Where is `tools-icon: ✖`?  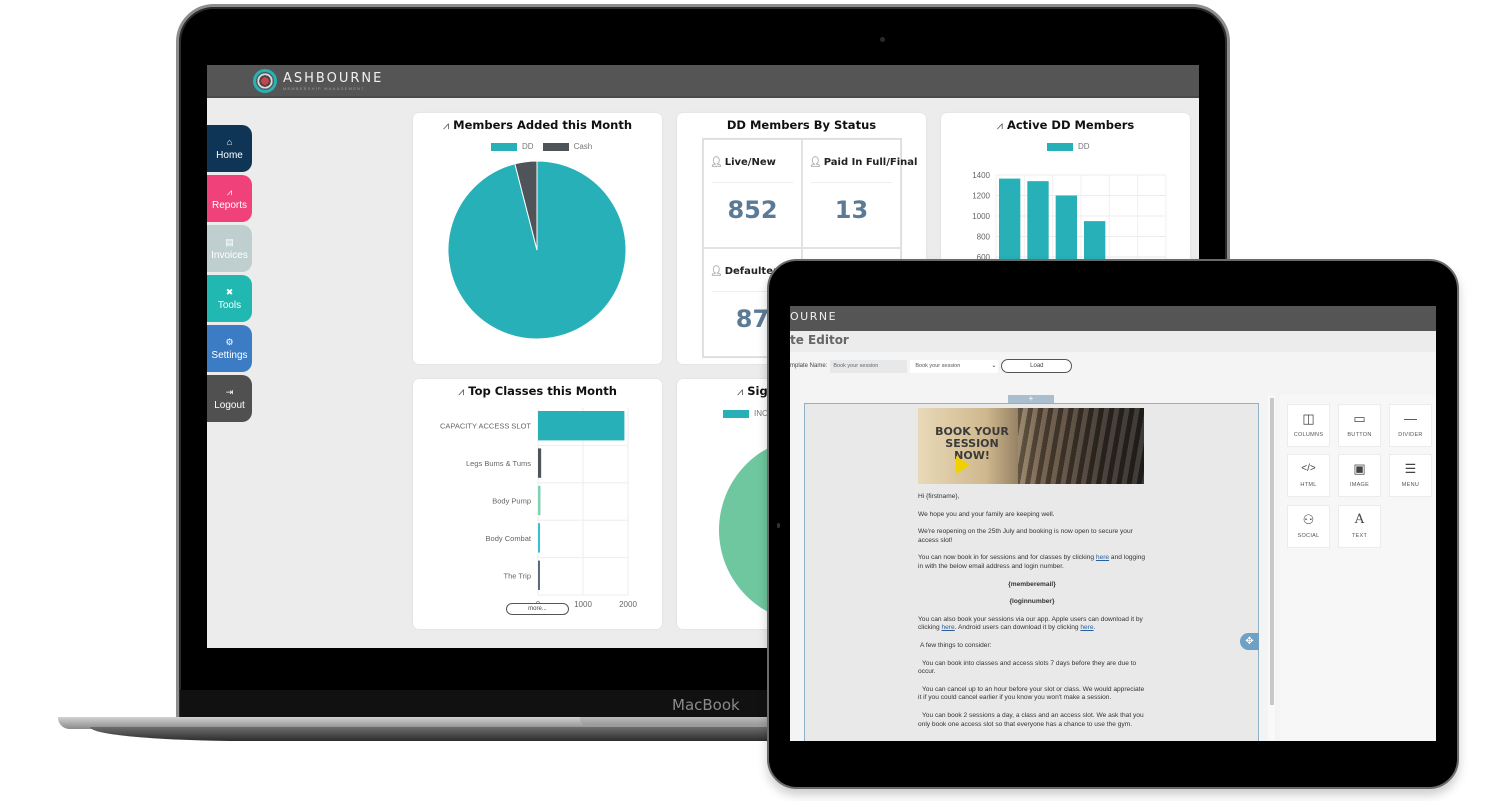 tools-icon: ✖ is located at coordinates (229, 292).